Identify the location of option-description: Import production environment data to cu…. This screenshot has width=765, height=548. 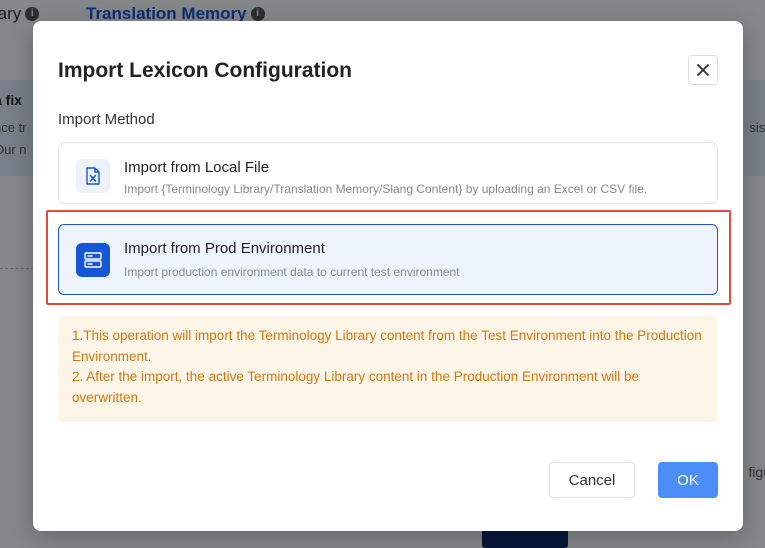
(292, 272).